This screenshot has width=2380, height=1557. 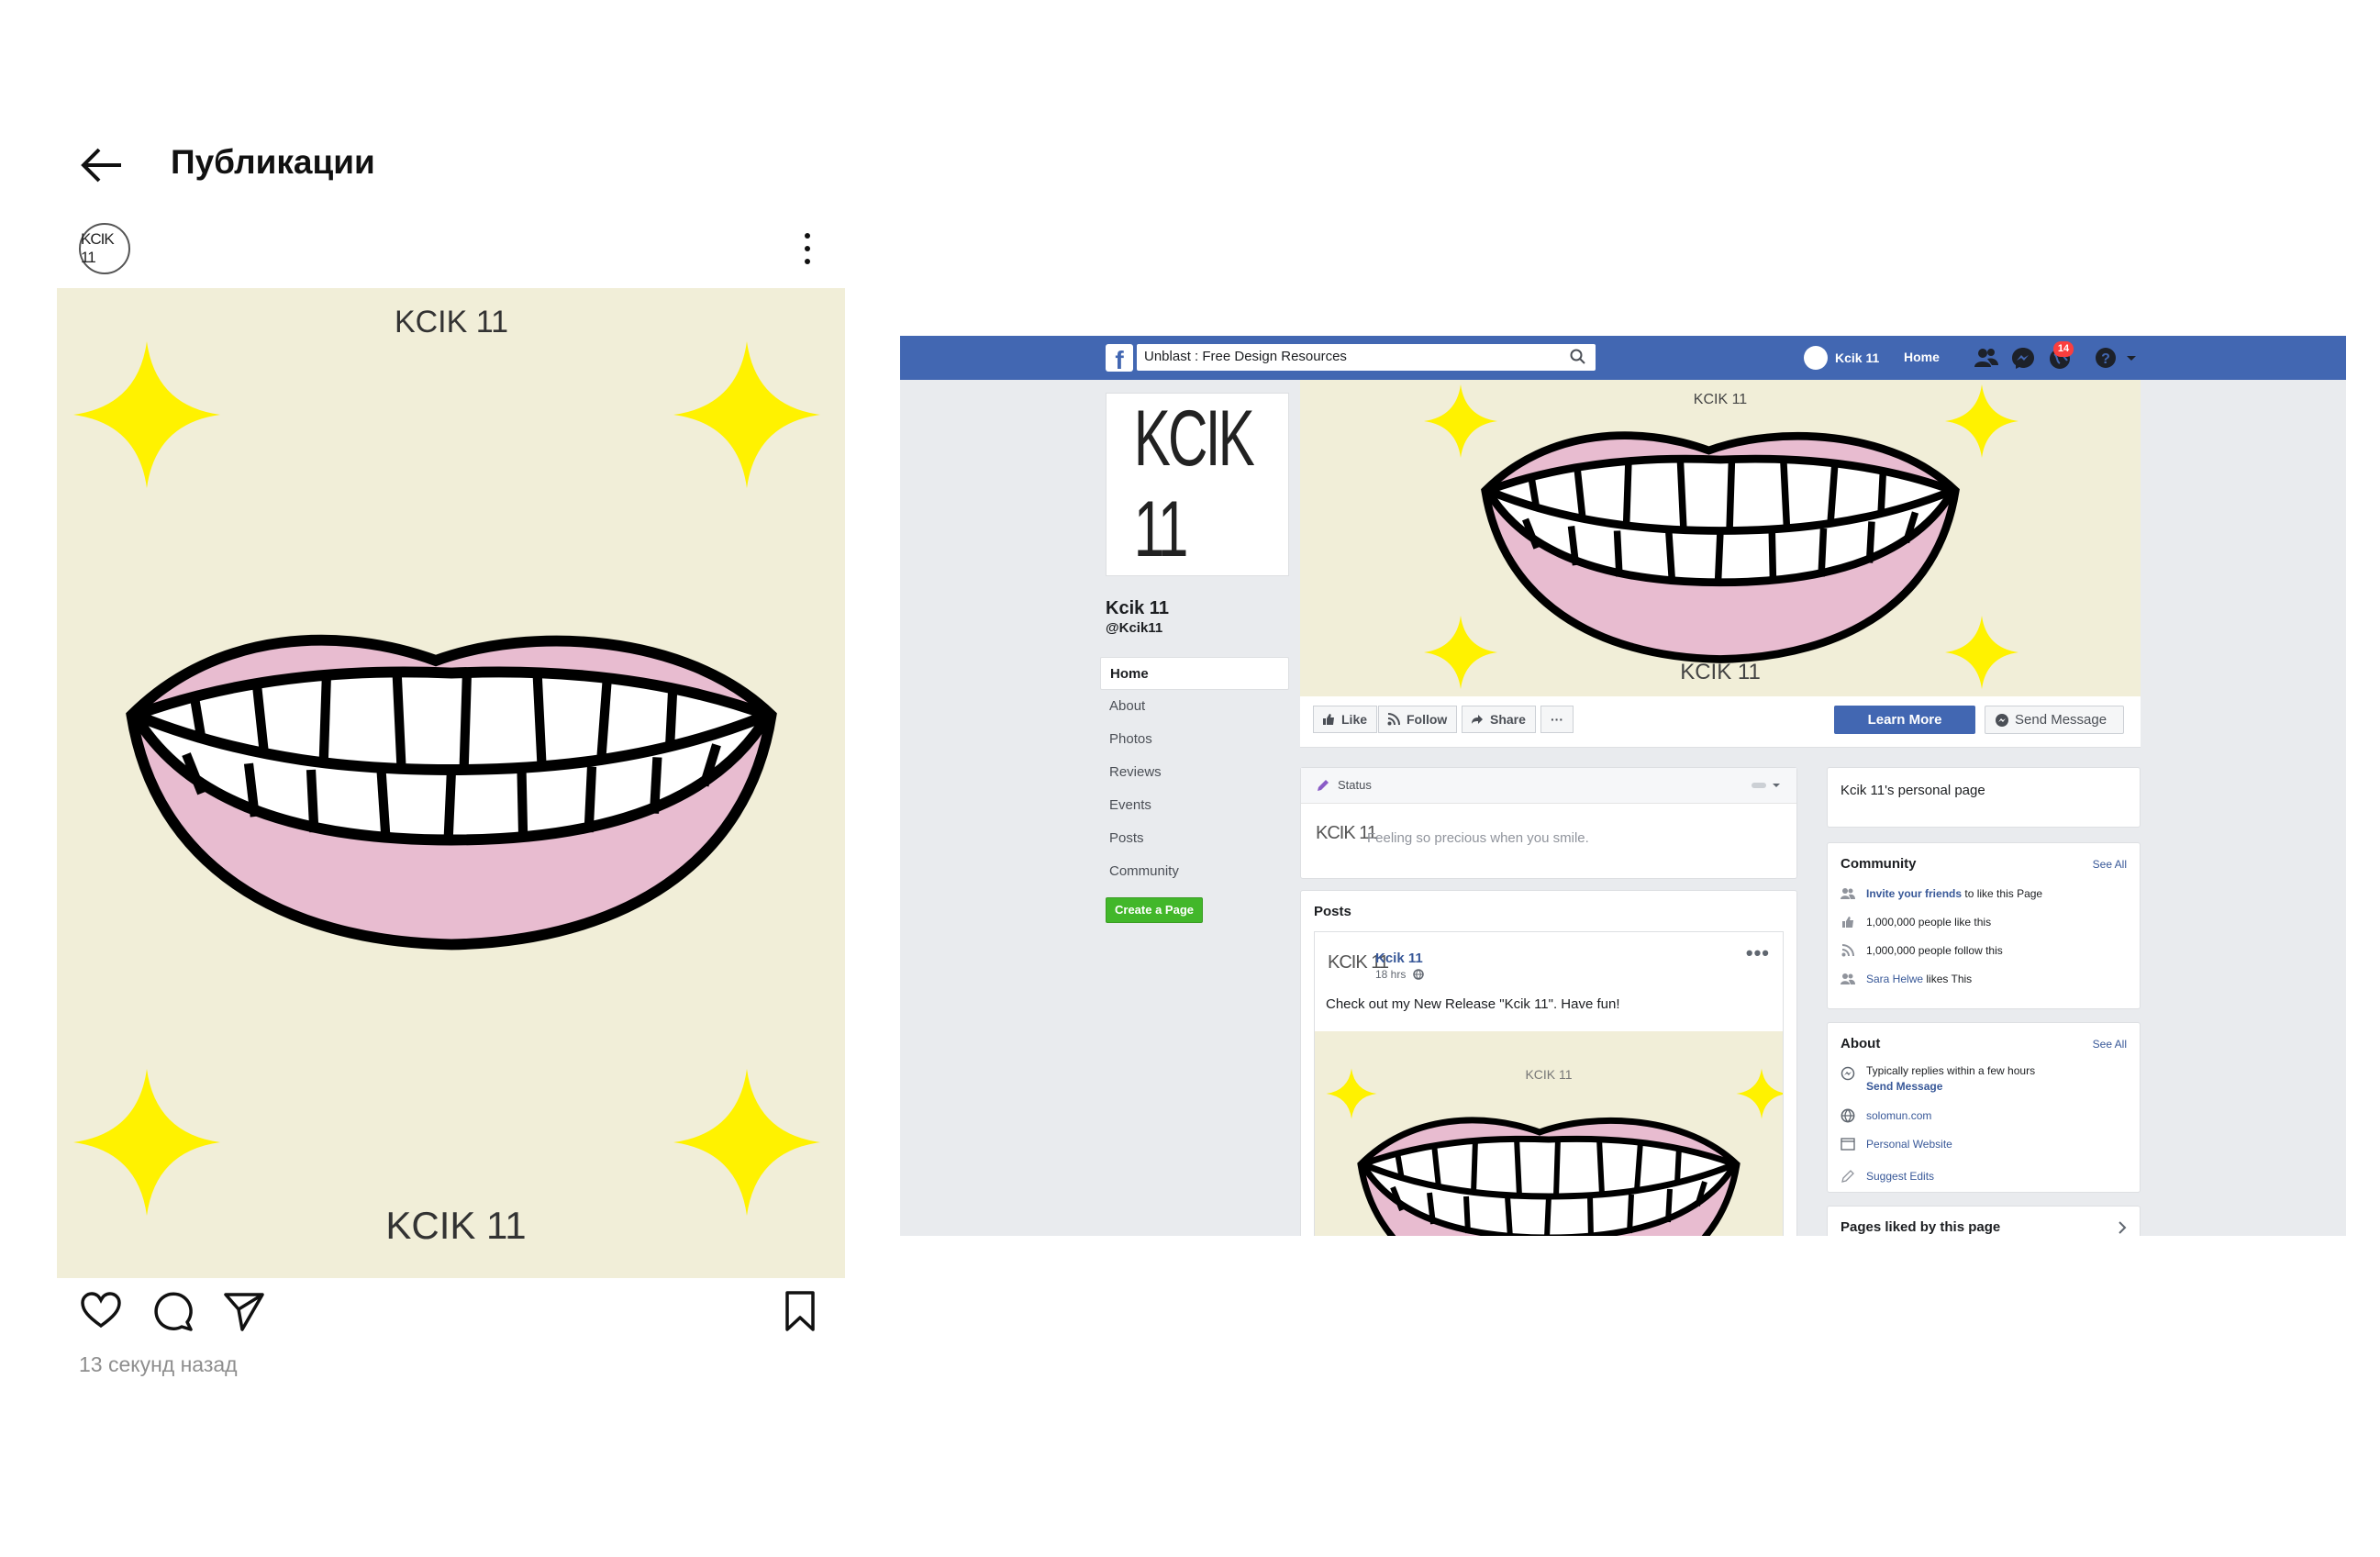 What do you see at coordinates (1332, 912) in the screenshot?
I see `posts-title: Posts` at bounding box center [1332, 912].